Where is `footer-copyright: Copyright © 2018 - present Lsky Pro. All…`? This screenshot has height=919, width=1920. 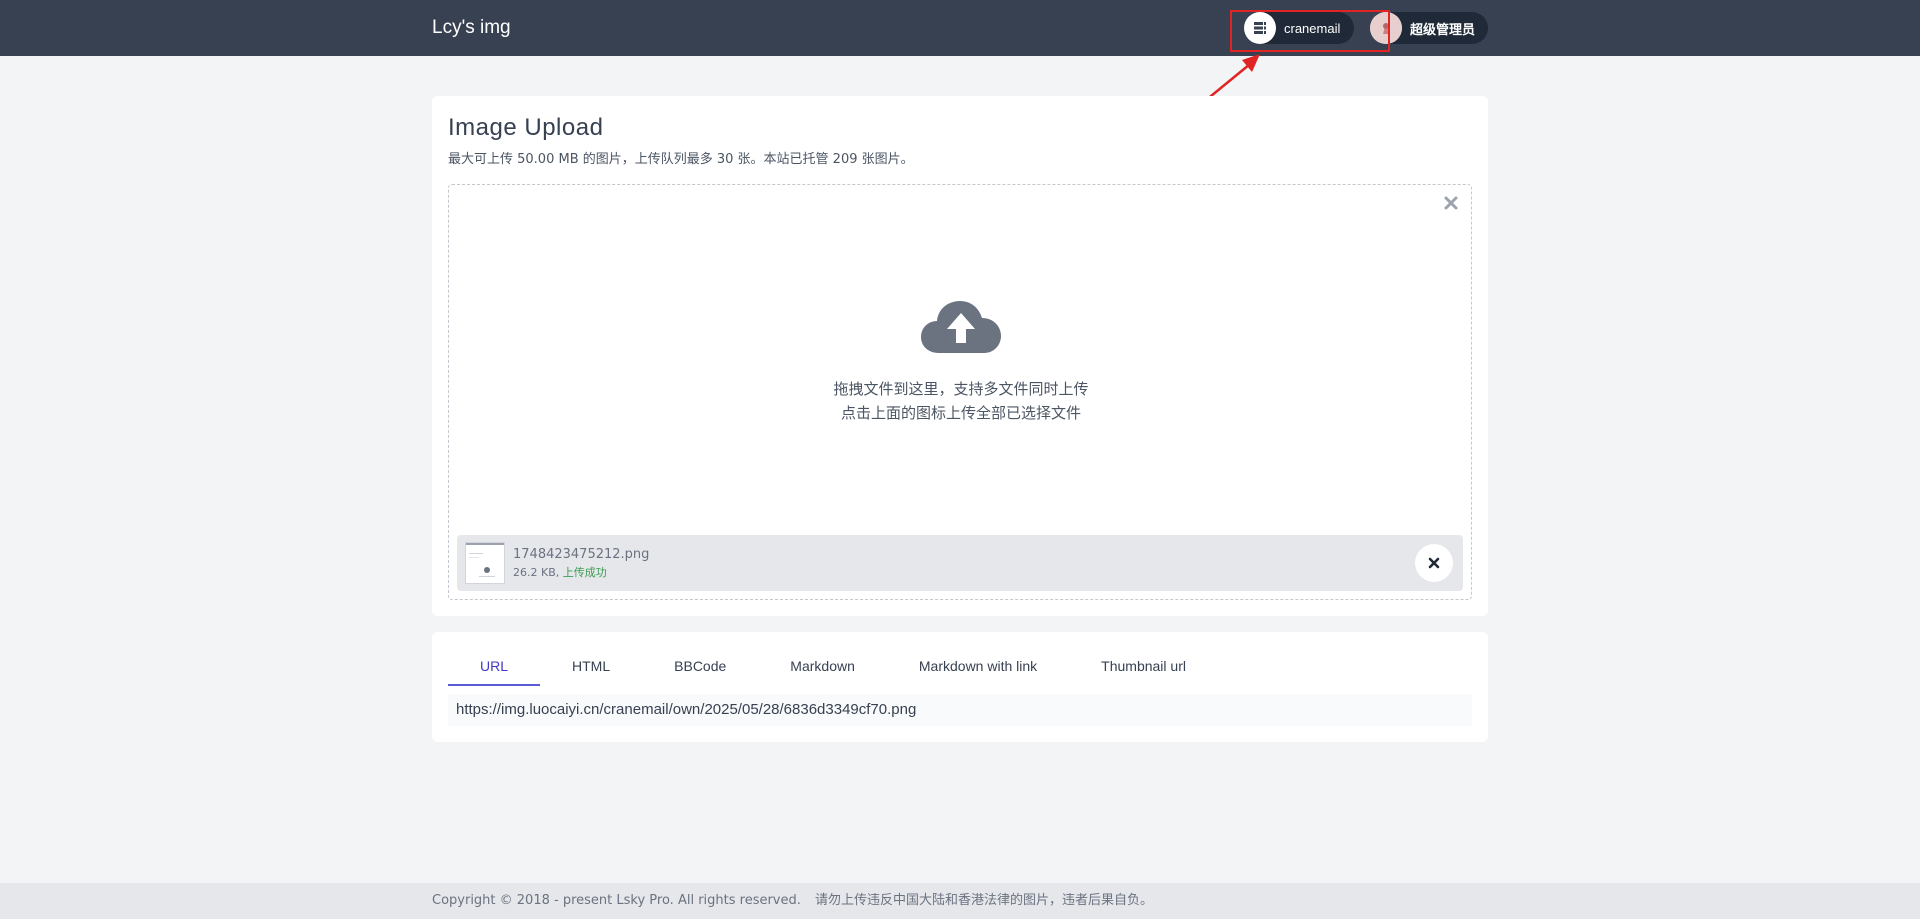
footer-copyright: Copyright © 2018 - present Lsky Pro. All… is located at coordinates (616, 900).